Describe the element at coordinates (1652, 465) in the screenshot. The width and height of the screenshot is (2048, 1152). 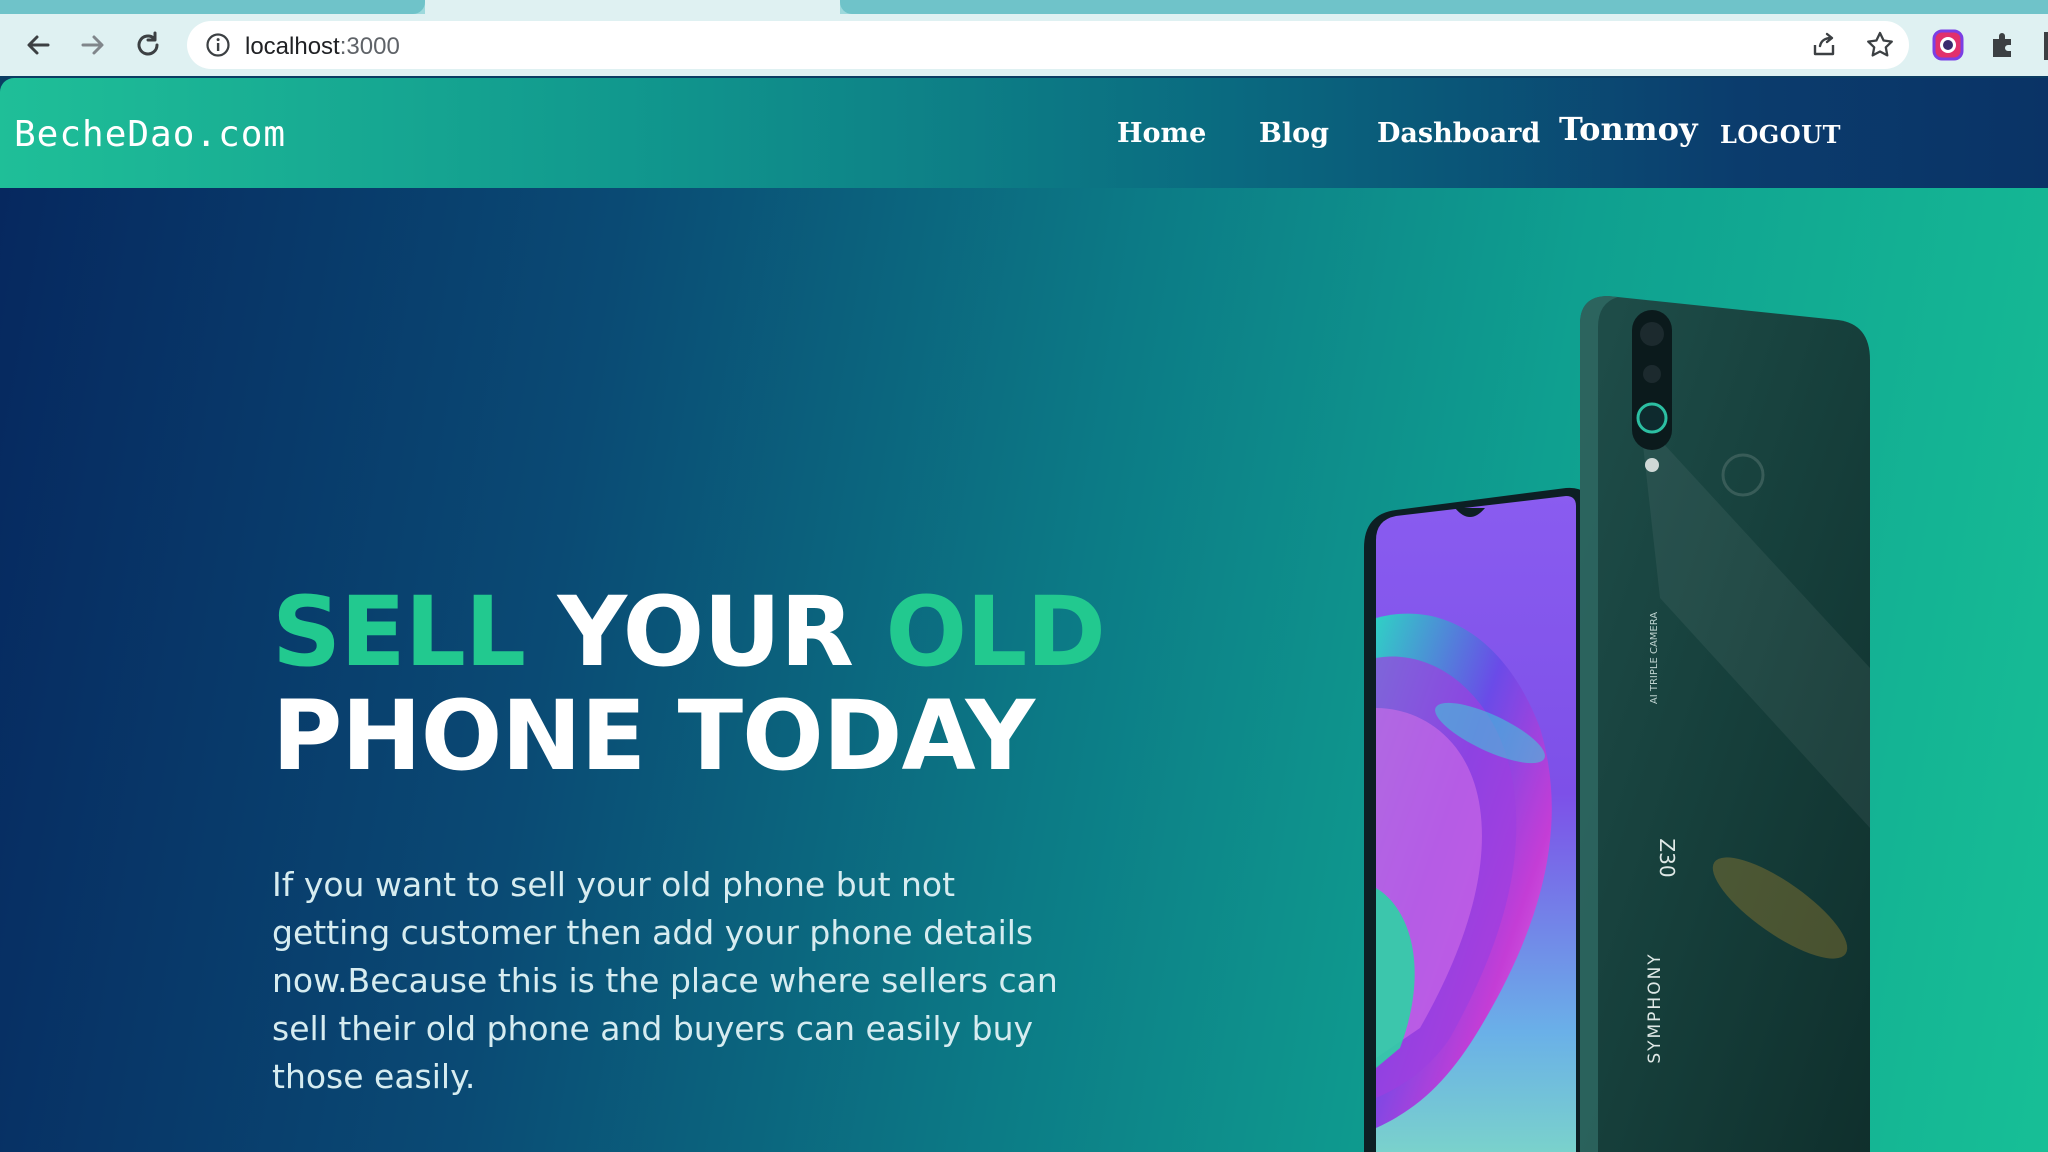
I see `flash-icon` at that location.